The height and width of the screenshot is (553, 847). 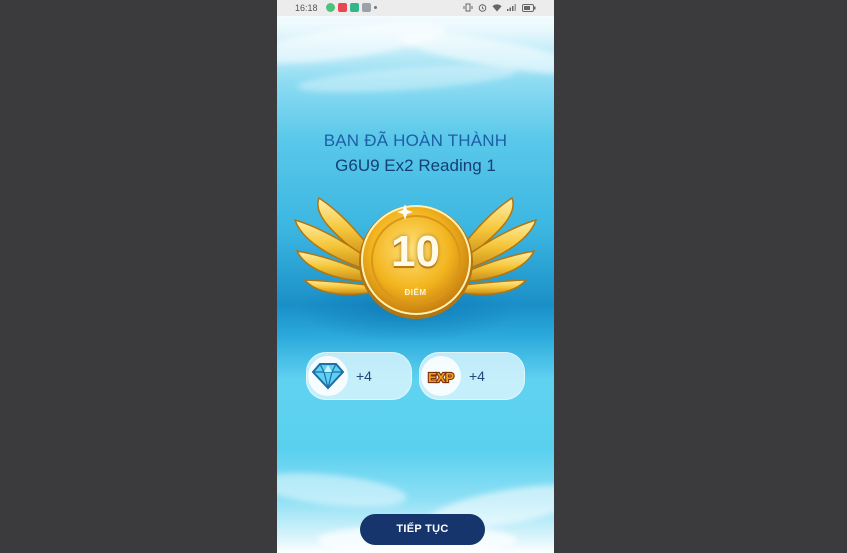 What do you see at coordinates (306, 8) in the screenshot?
I see `status-time: 16:18` at bounding box center [306, 8].